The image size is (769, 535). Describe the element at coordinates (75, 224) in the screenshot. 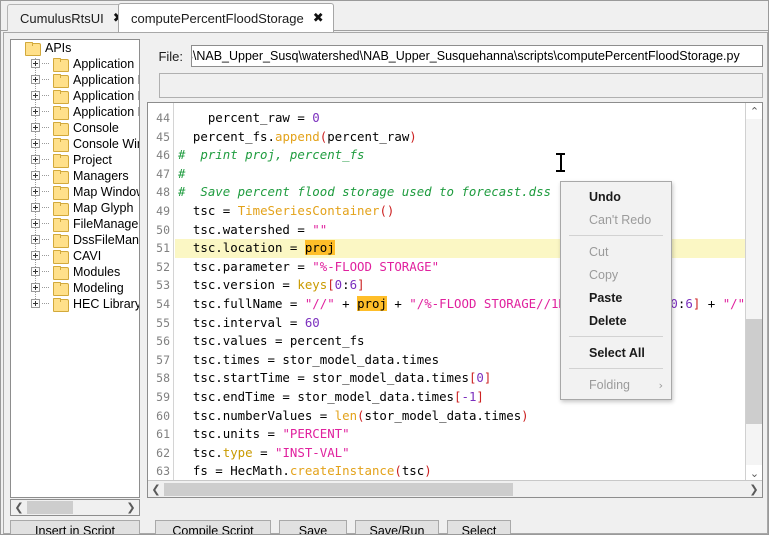

I see `tree-item: FileManager` at that location.